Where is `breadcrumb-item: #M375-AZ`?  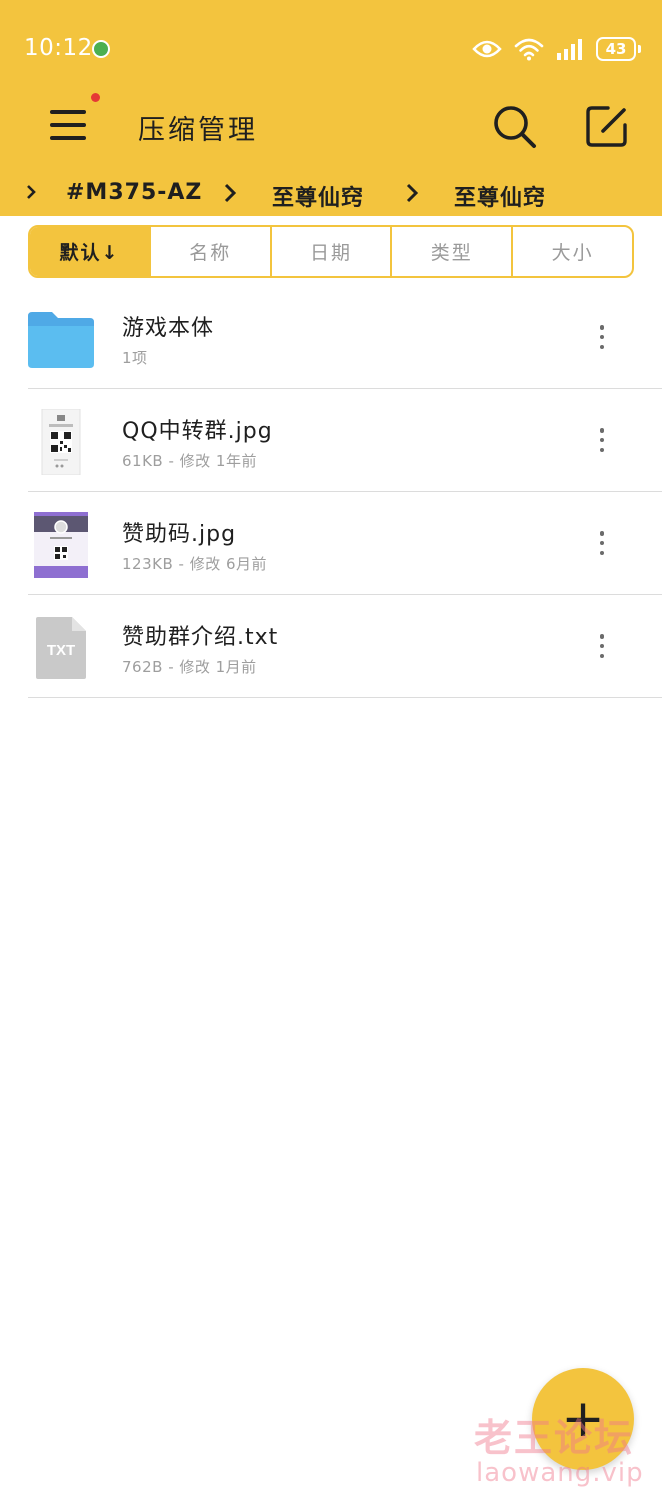 breadcrumb-item: #M375-AZ is located at coordinates (134, 192).